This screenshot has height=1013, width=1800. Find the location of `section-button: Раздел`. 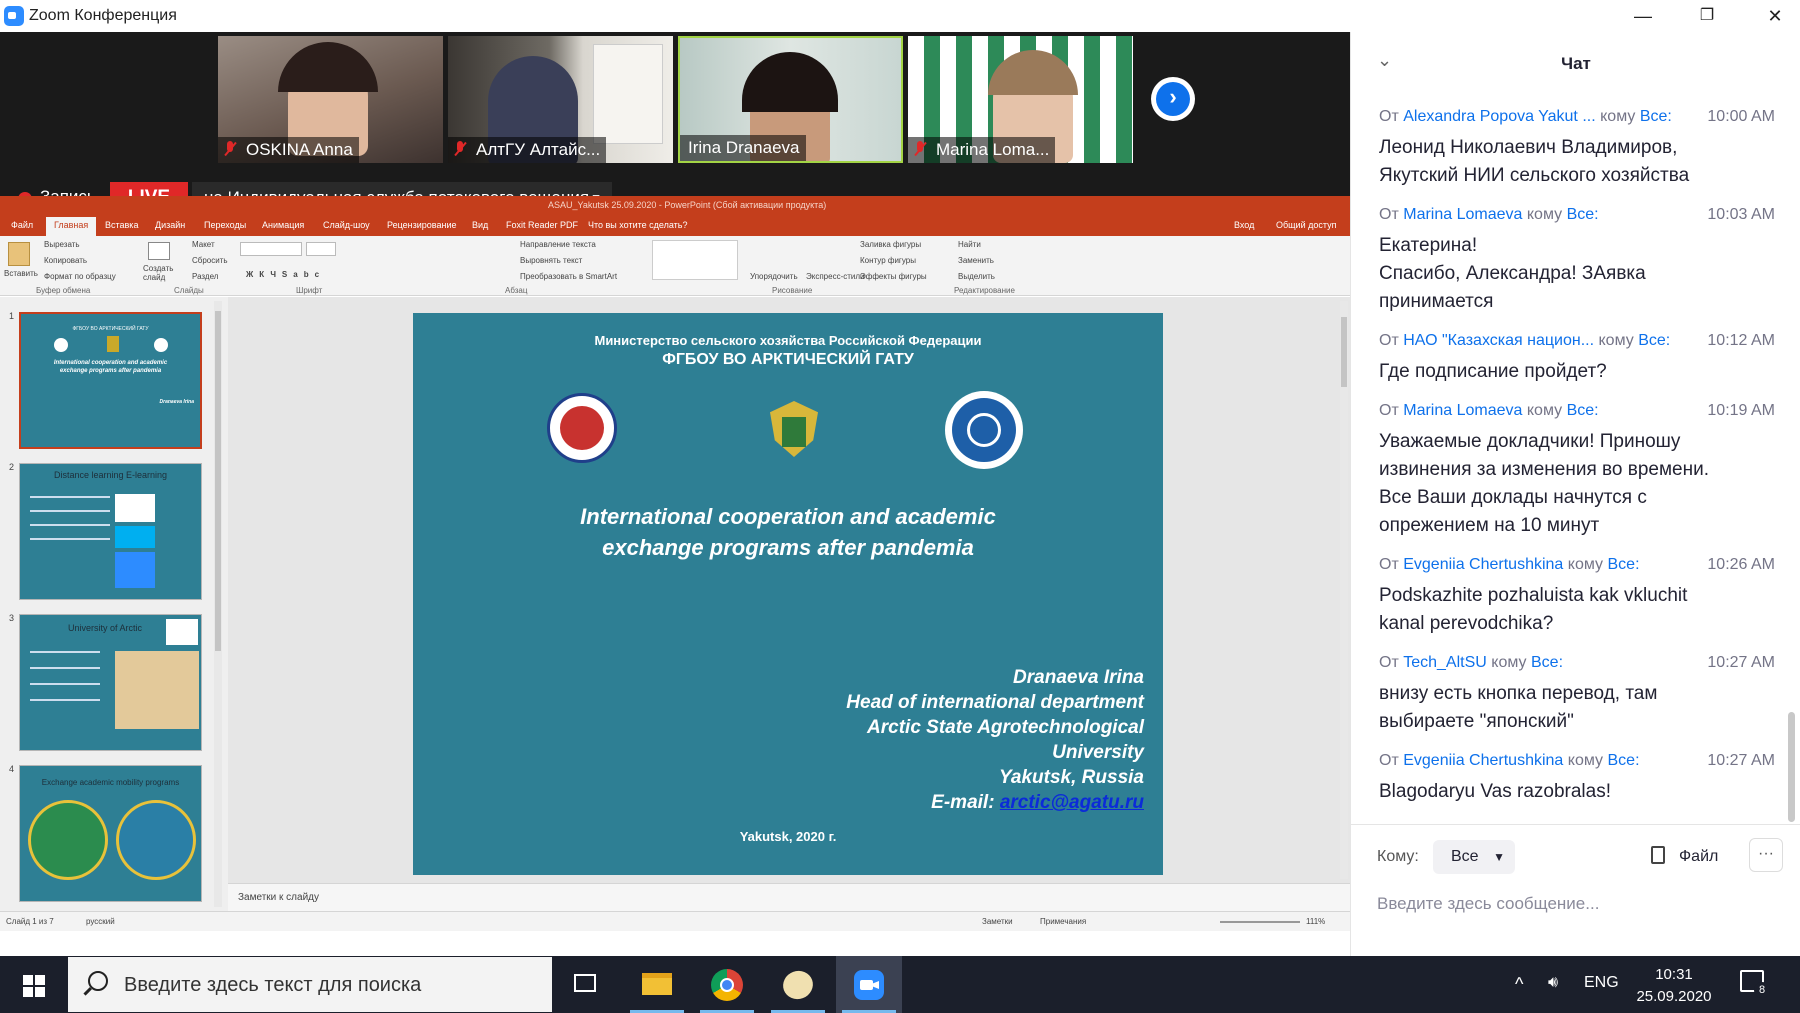

section-button: Раздел is located at coordinates (205, 276).